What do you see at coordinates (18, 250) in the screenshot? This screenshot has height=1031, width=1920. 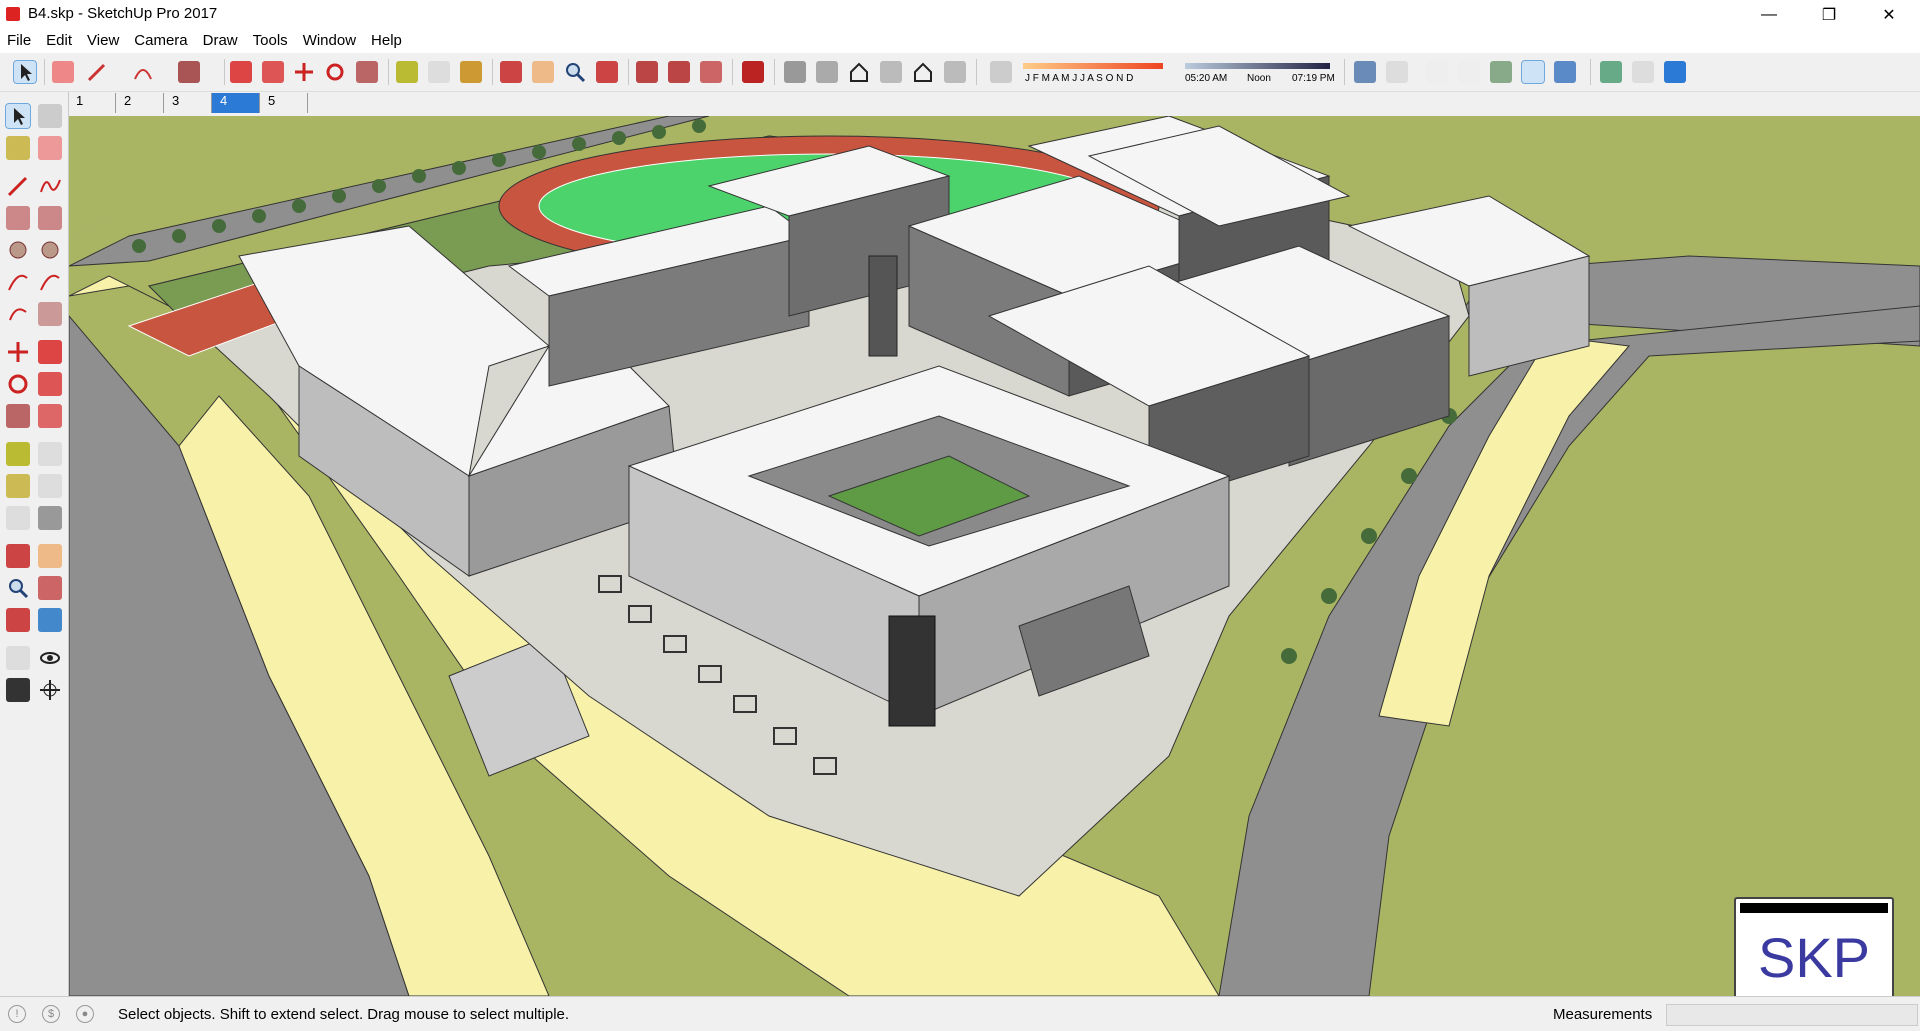 I see `circle-icon` at bounding box center [18, 250].